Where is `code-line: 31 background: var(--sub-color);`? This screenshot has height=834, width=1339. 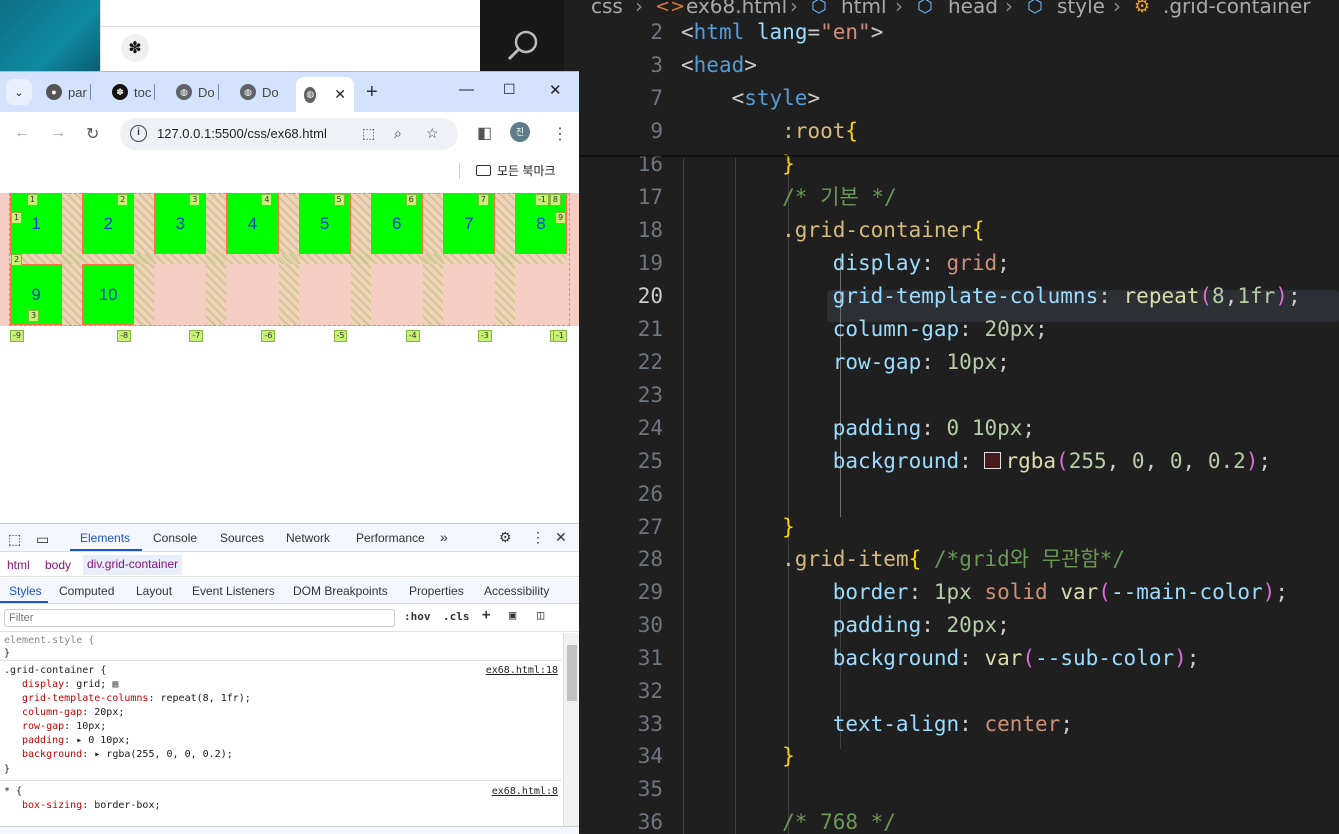
code-line: 31 background: var(--sub-color); is located at coordinates (959, 658).